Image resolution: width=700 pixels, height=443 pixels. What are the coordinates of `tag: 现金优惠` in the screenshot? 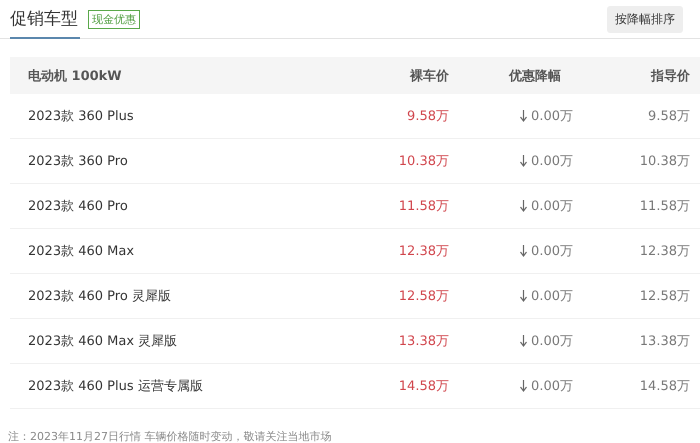 It's located at (114, 19).